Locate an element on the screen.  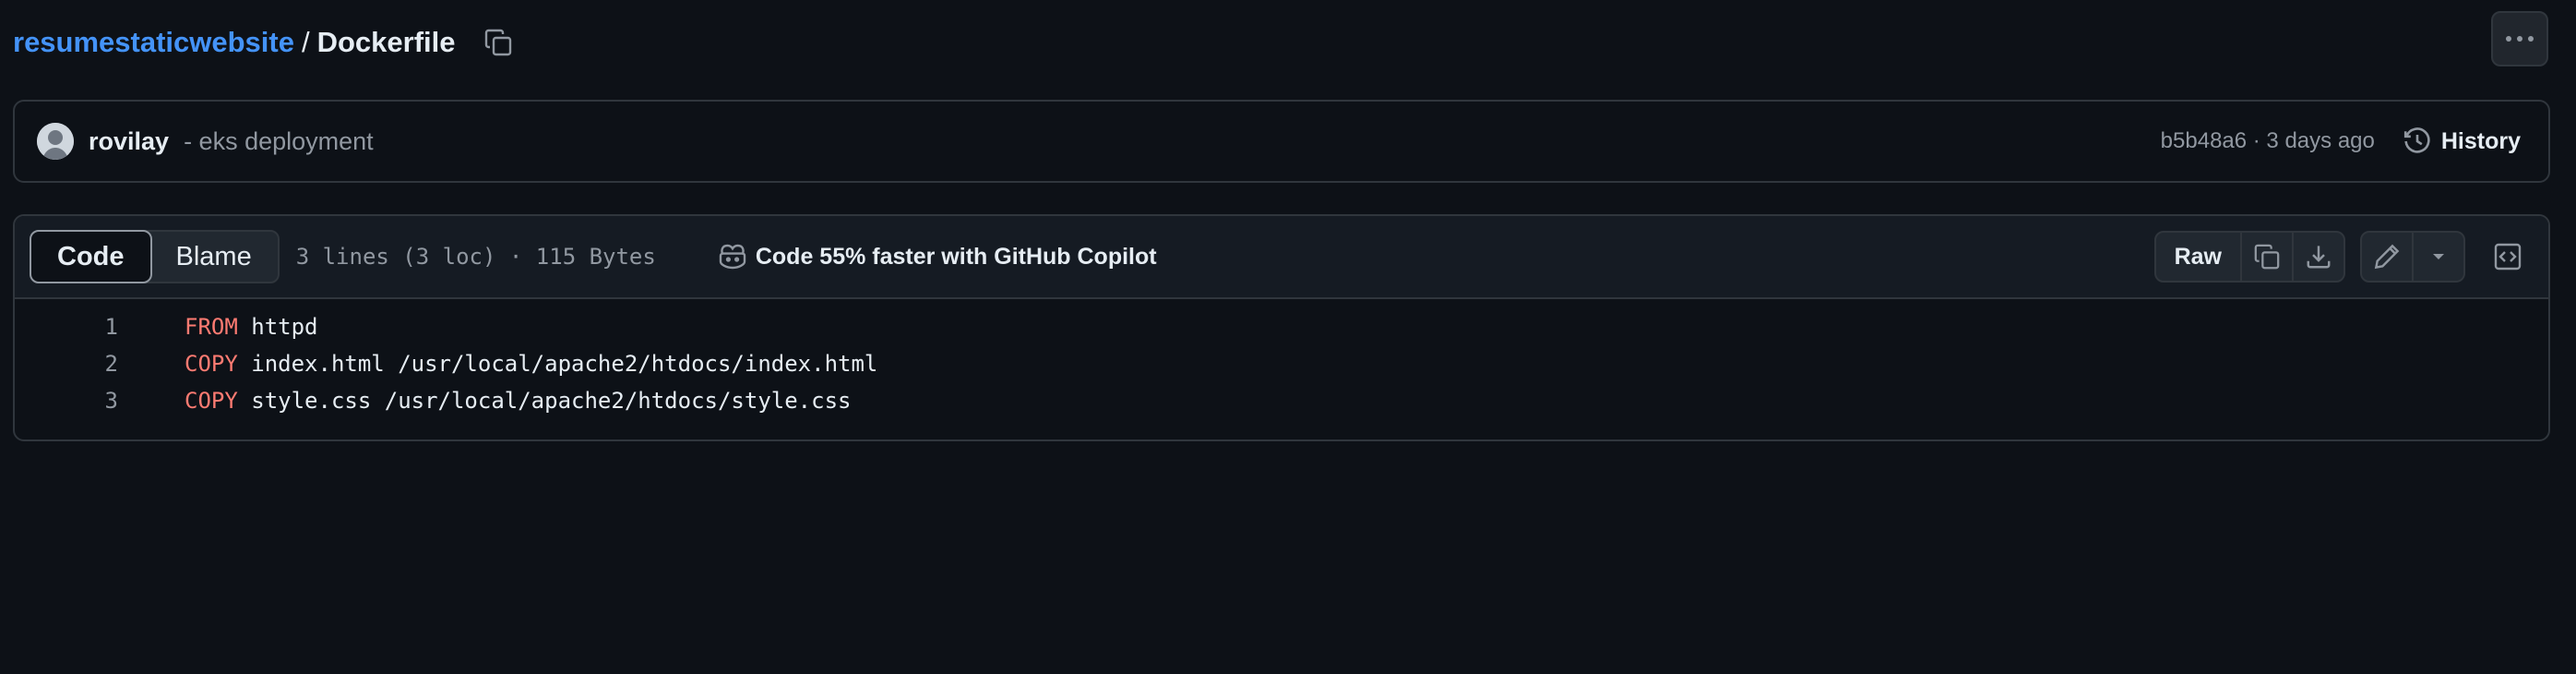
history-button: History is located at coordinates (2462, 141).